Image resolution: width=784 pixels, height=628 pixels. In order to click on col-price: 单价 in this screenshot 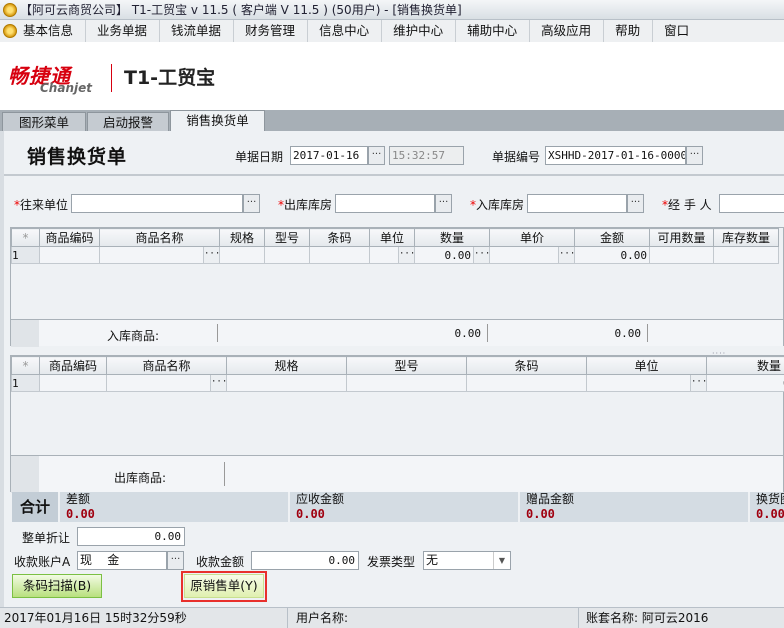, I will do `click(532, 237)`.